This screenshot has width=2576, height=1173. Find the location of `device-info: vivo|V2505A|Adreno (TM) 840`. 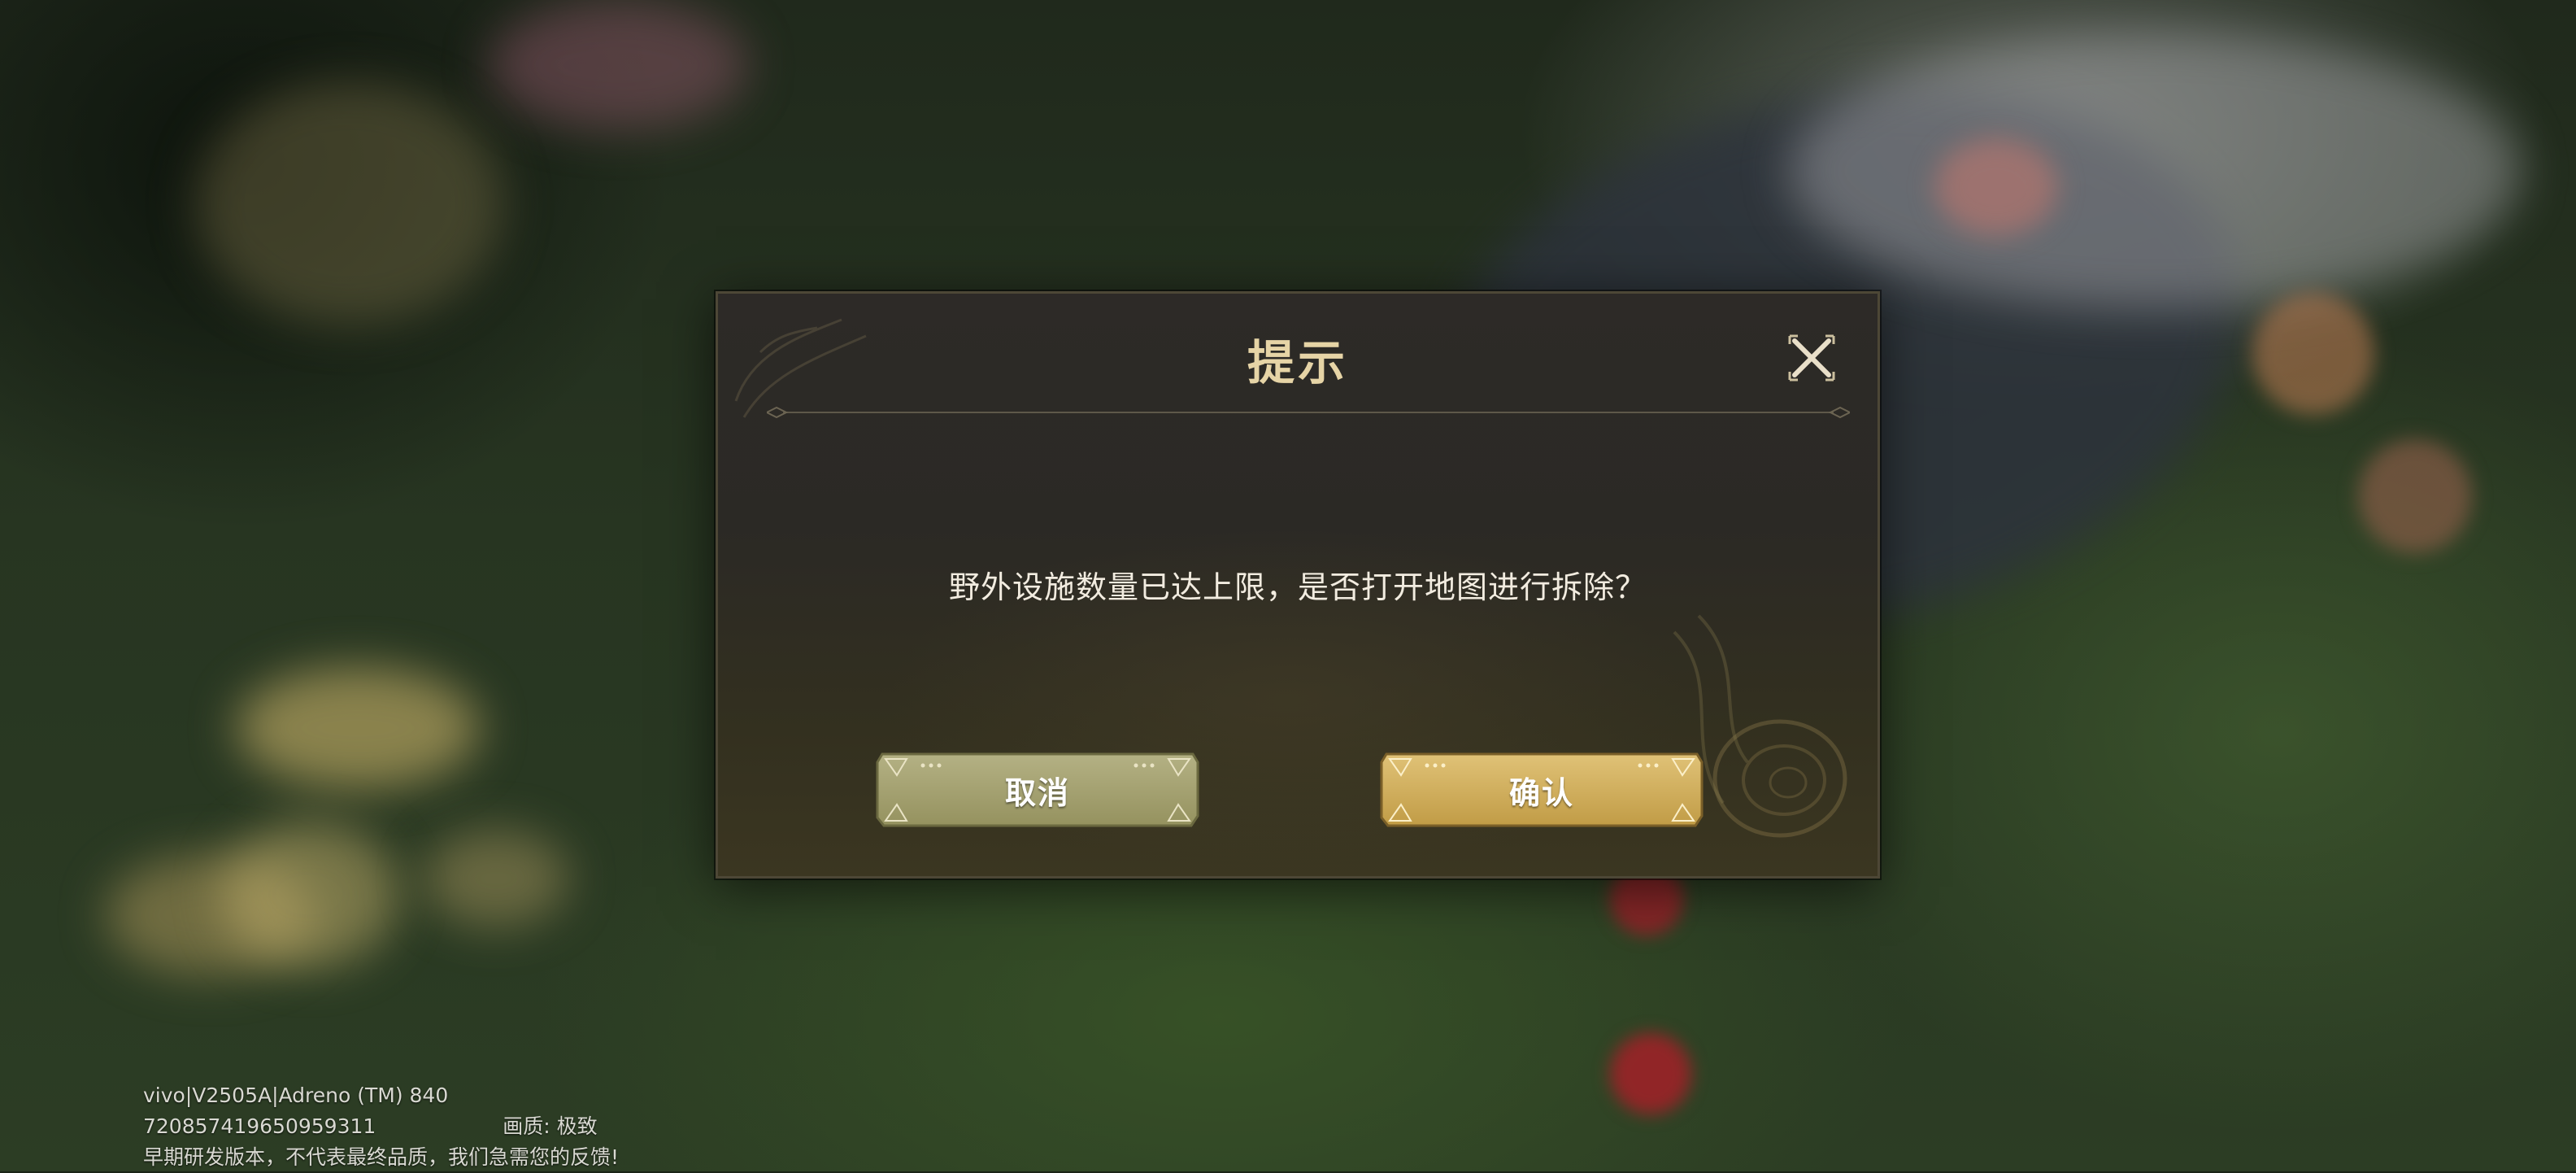

device-info: vivo|V2505A|Adreno (TM) 840 is located at coordinates (296, 1095).